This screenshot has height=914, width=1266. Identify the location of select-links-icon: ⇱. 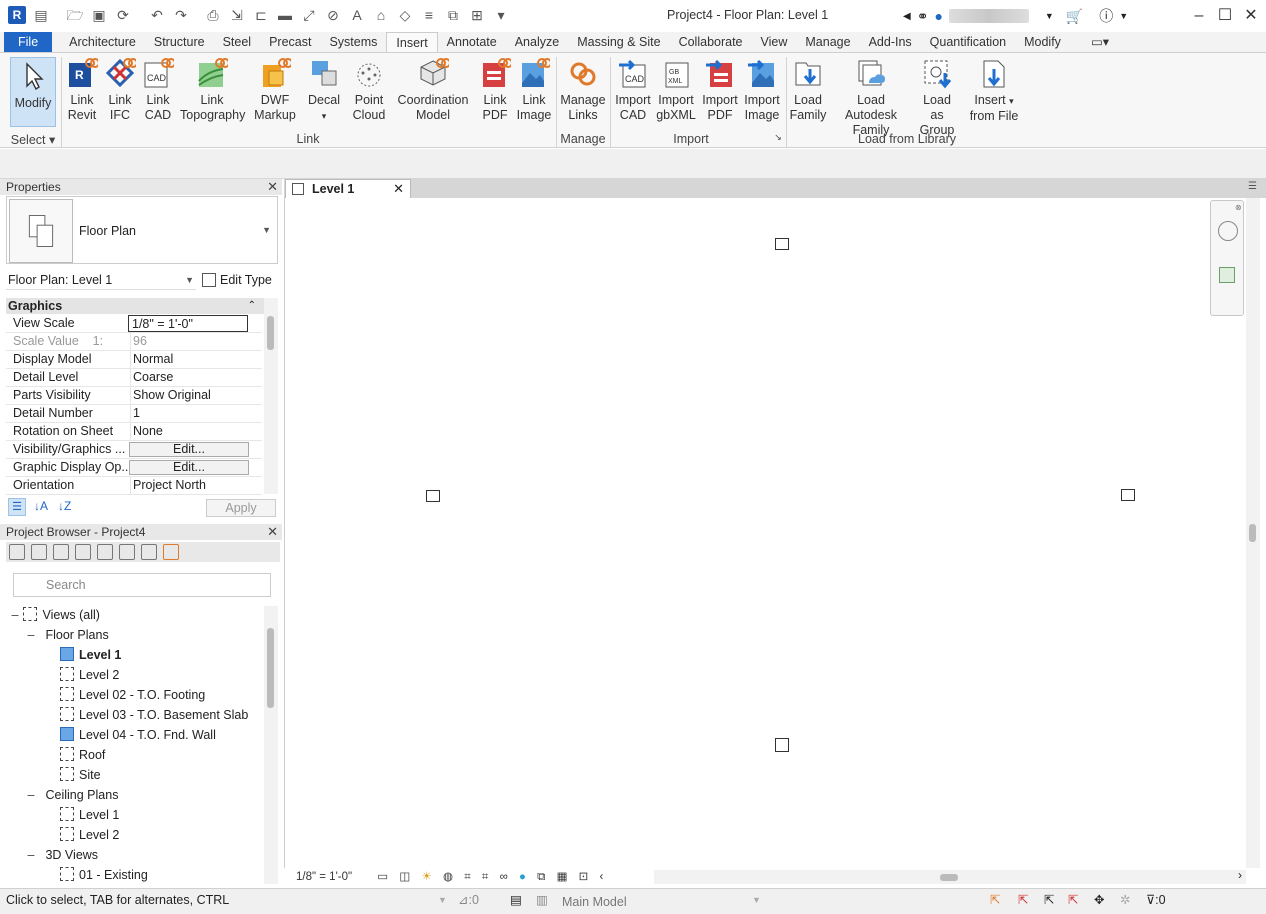
(995, 900).